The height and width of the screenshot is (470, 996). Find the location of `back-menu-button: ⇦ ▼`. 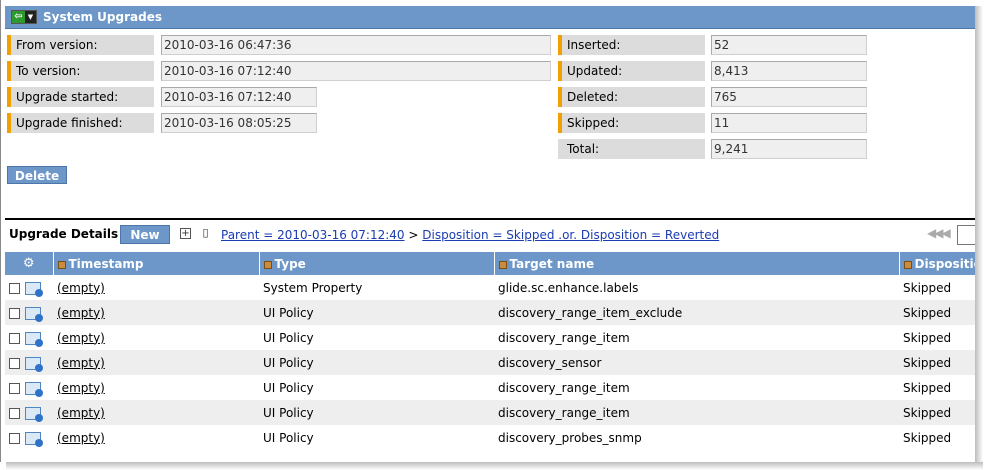

back-menu-button: ⇦ ▼ is located at coordinates (24, 17).